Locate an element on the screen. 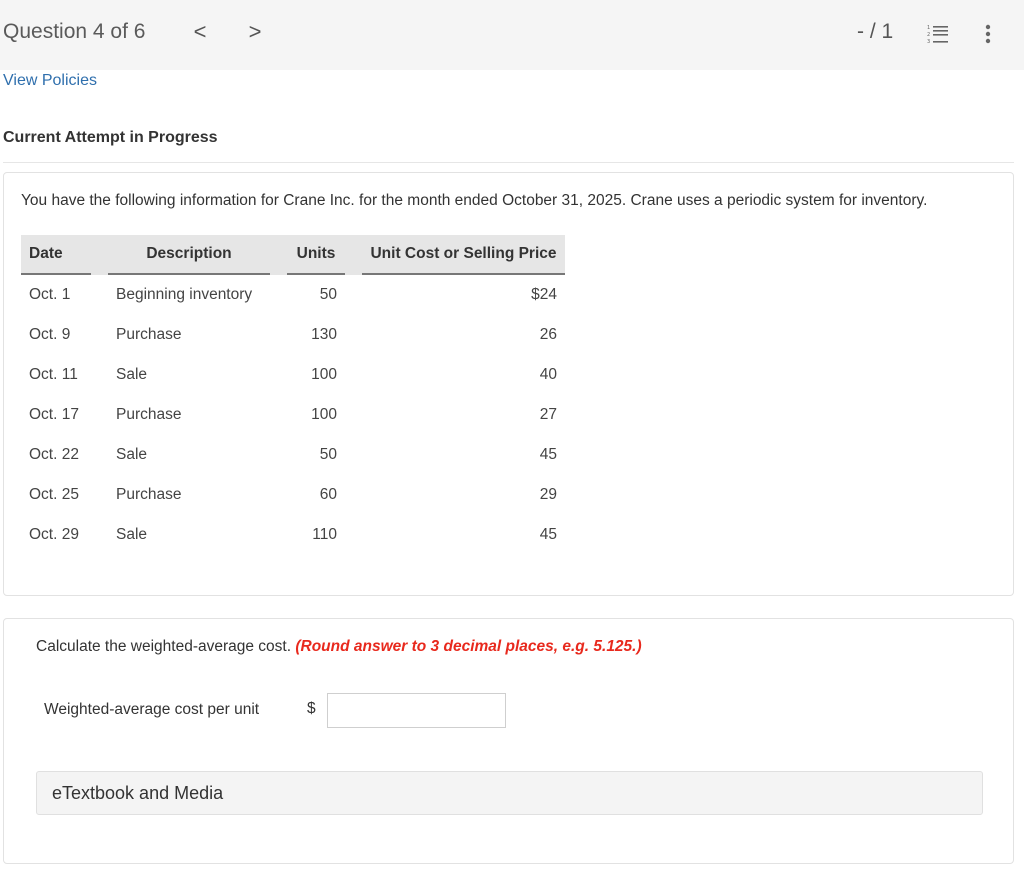 The width and height of the screenshot is (1024, 878). cell-description: Beginning inventory is located at coordinates (184, 294).